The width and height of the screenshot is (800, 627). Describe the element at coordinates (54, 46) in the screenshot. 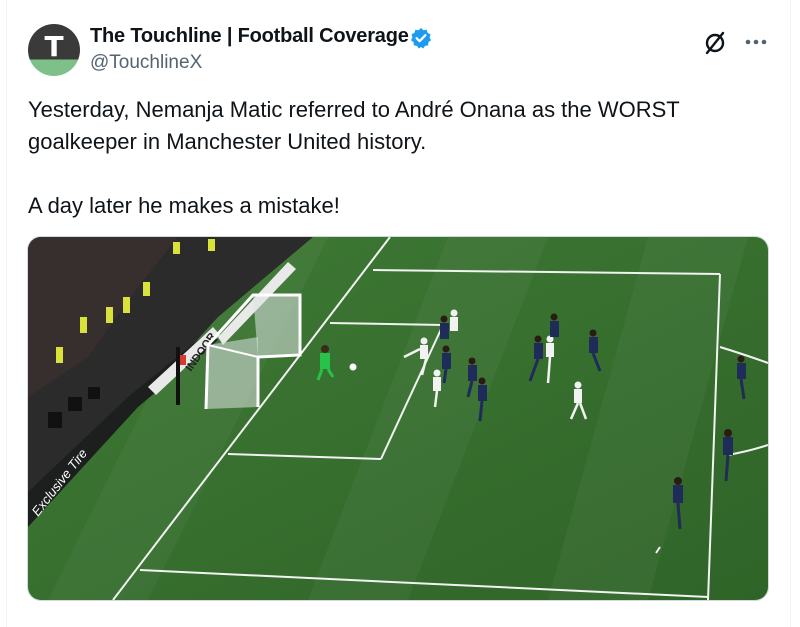

I see `avatar-letter: T` at that location.